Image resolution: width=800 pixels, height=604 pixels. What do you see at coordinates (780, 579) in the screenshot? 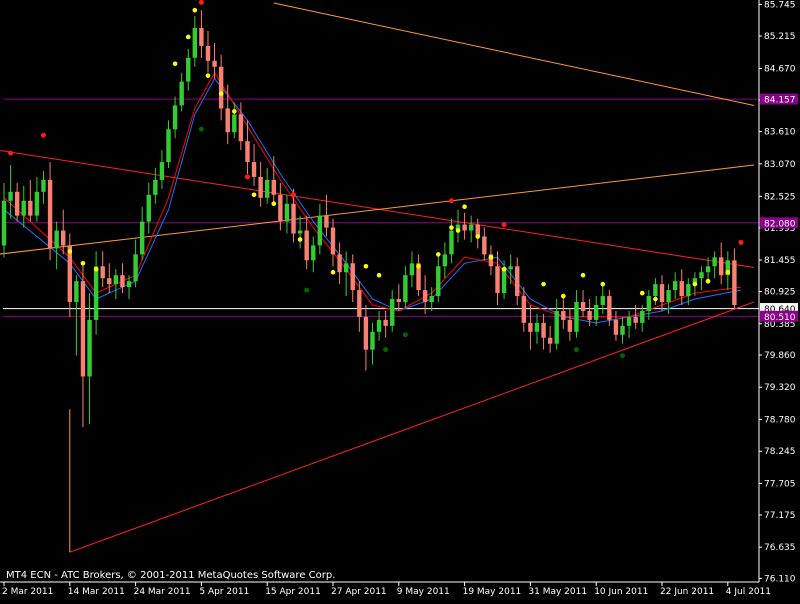
I see `y-tick-label: 76.110` at bounding box center [780, 579].